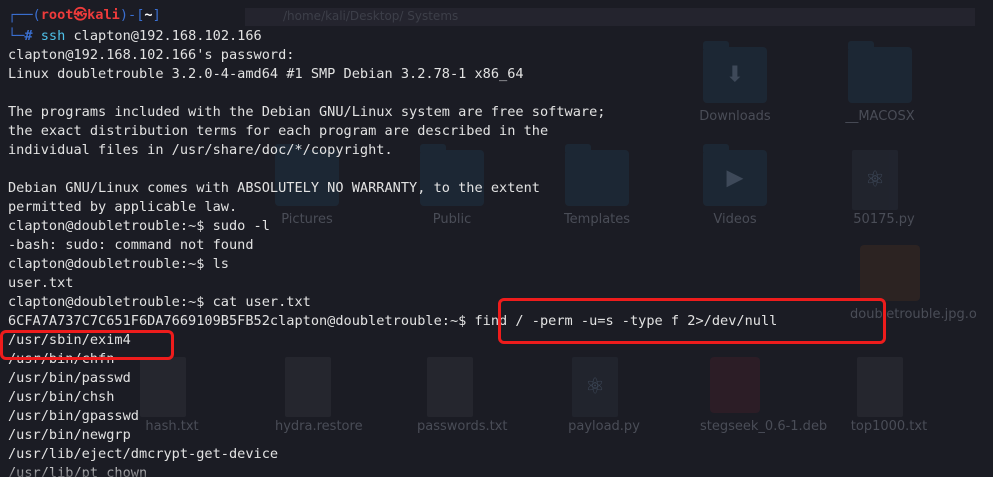  I want to click on prompt-line-command: └─# ssh clapton@192.168.102.166, so click(135, 36).